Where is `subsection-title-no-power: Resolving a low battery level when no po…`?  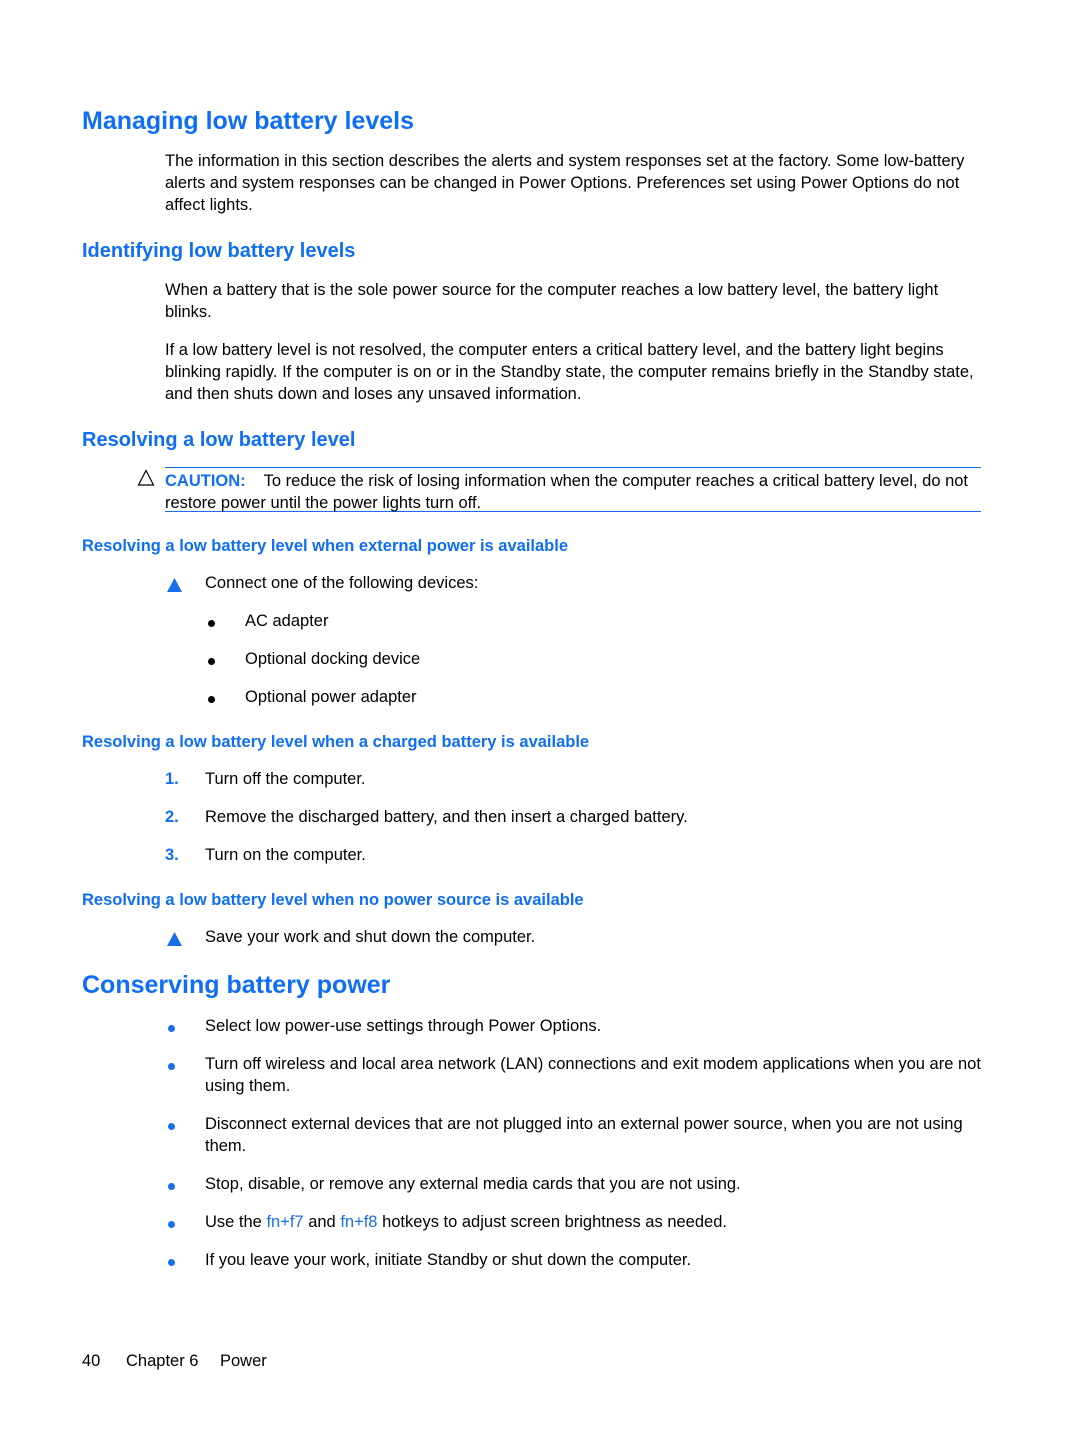 subsection-title-no-power: Resolving a low battery level when no po… is located at coordinates (333, 900).